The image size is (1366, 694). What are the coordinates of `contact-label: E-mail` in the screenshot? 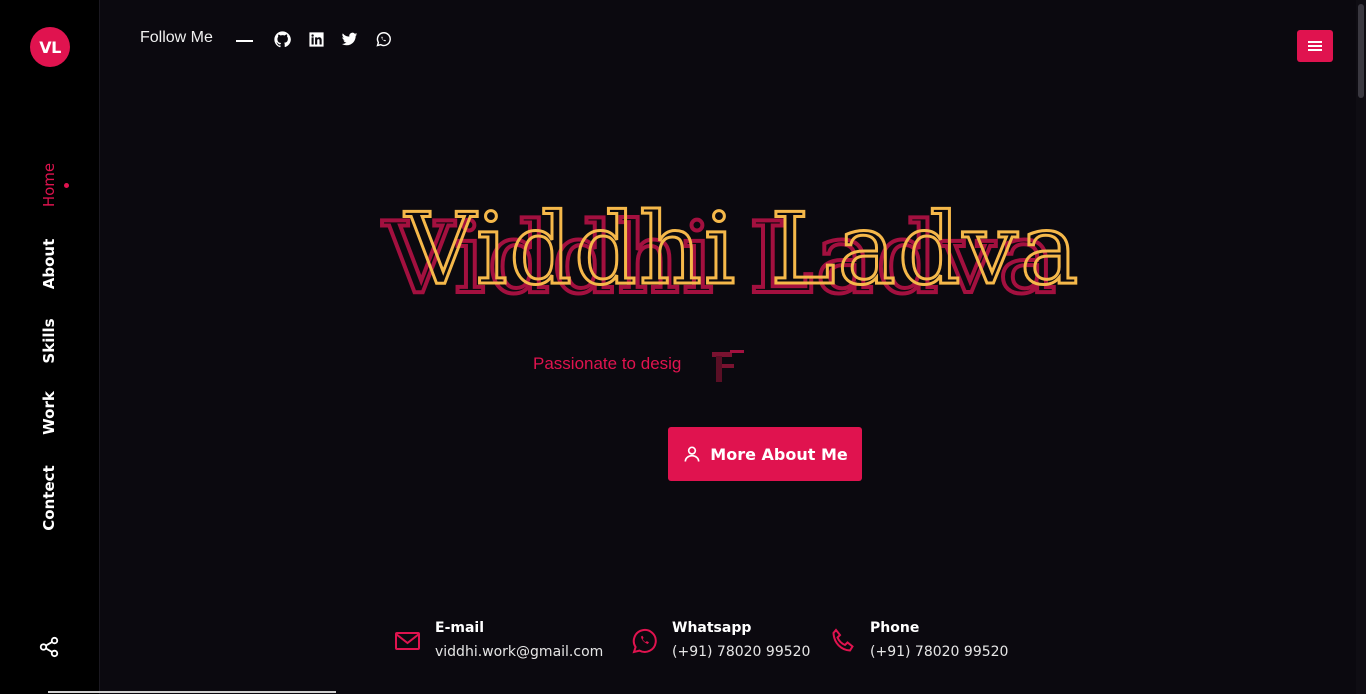 It's located at (460, 628).